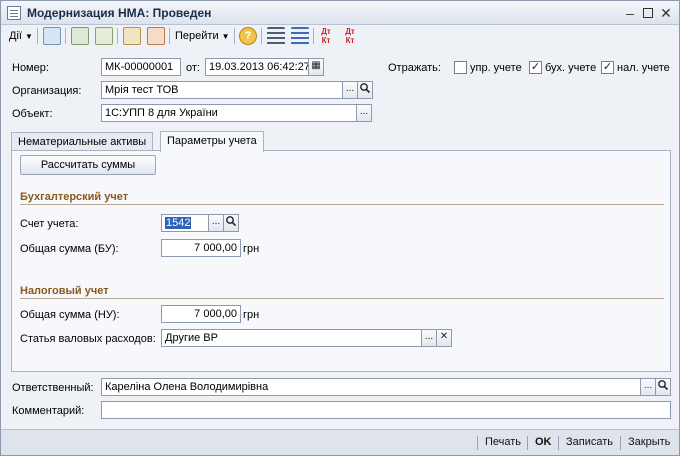 The image size is (680, 456). Describe the element at coordinates (291, 338) in the screenshot. I see `expense-item-field: Другие ВР` at that location.